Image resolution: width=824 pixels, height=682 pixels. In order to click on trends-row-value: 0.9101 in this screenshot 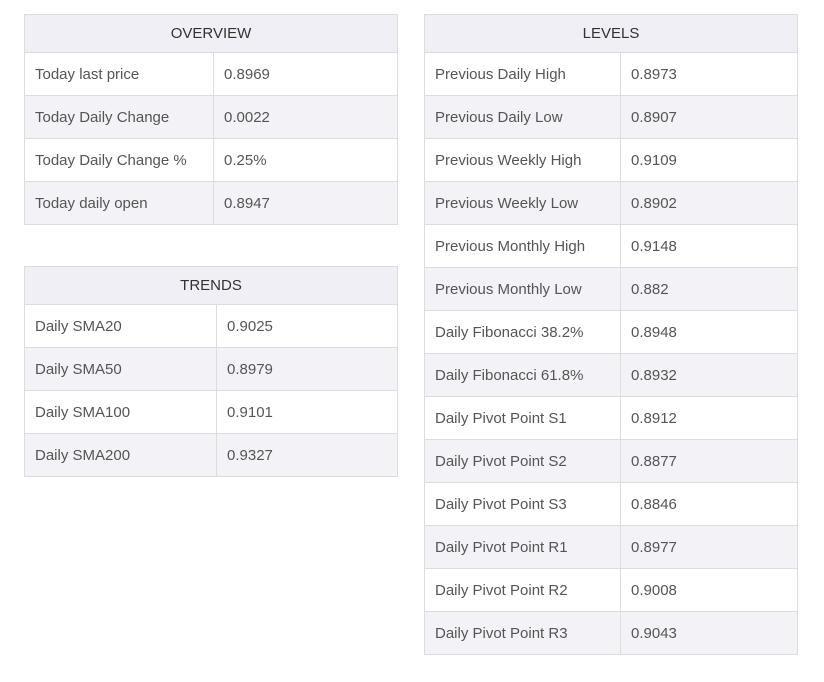, I will do `click(307, 412)`.